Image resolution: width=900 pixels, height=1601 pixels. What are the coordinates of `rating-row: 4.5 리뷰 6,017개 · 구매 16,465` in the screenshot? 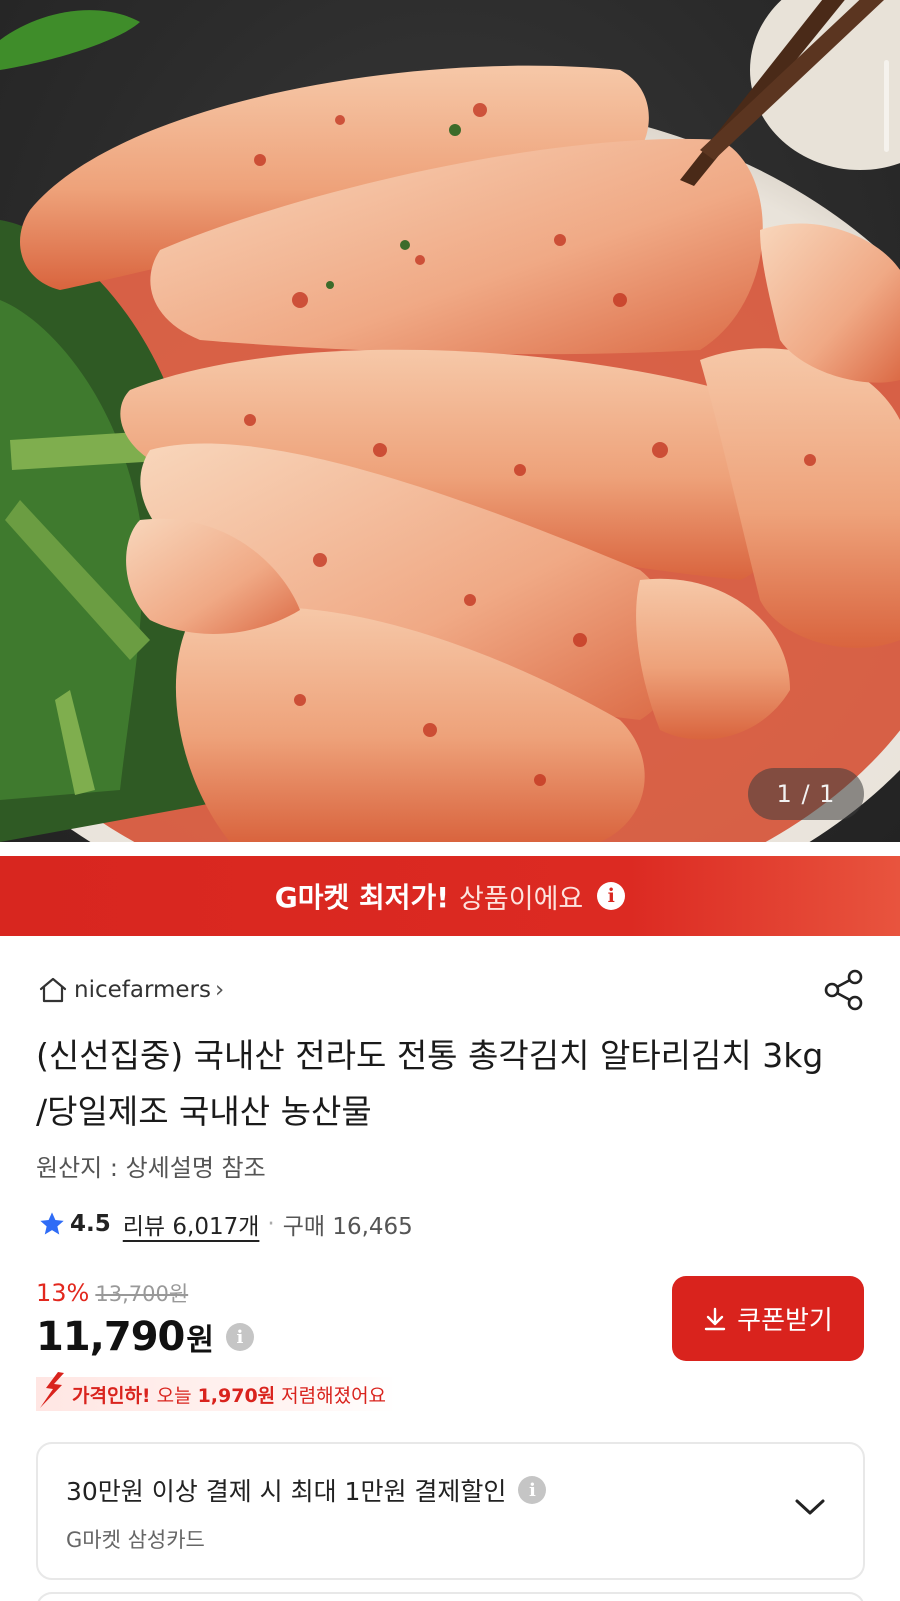 It's located at (225, 1224).